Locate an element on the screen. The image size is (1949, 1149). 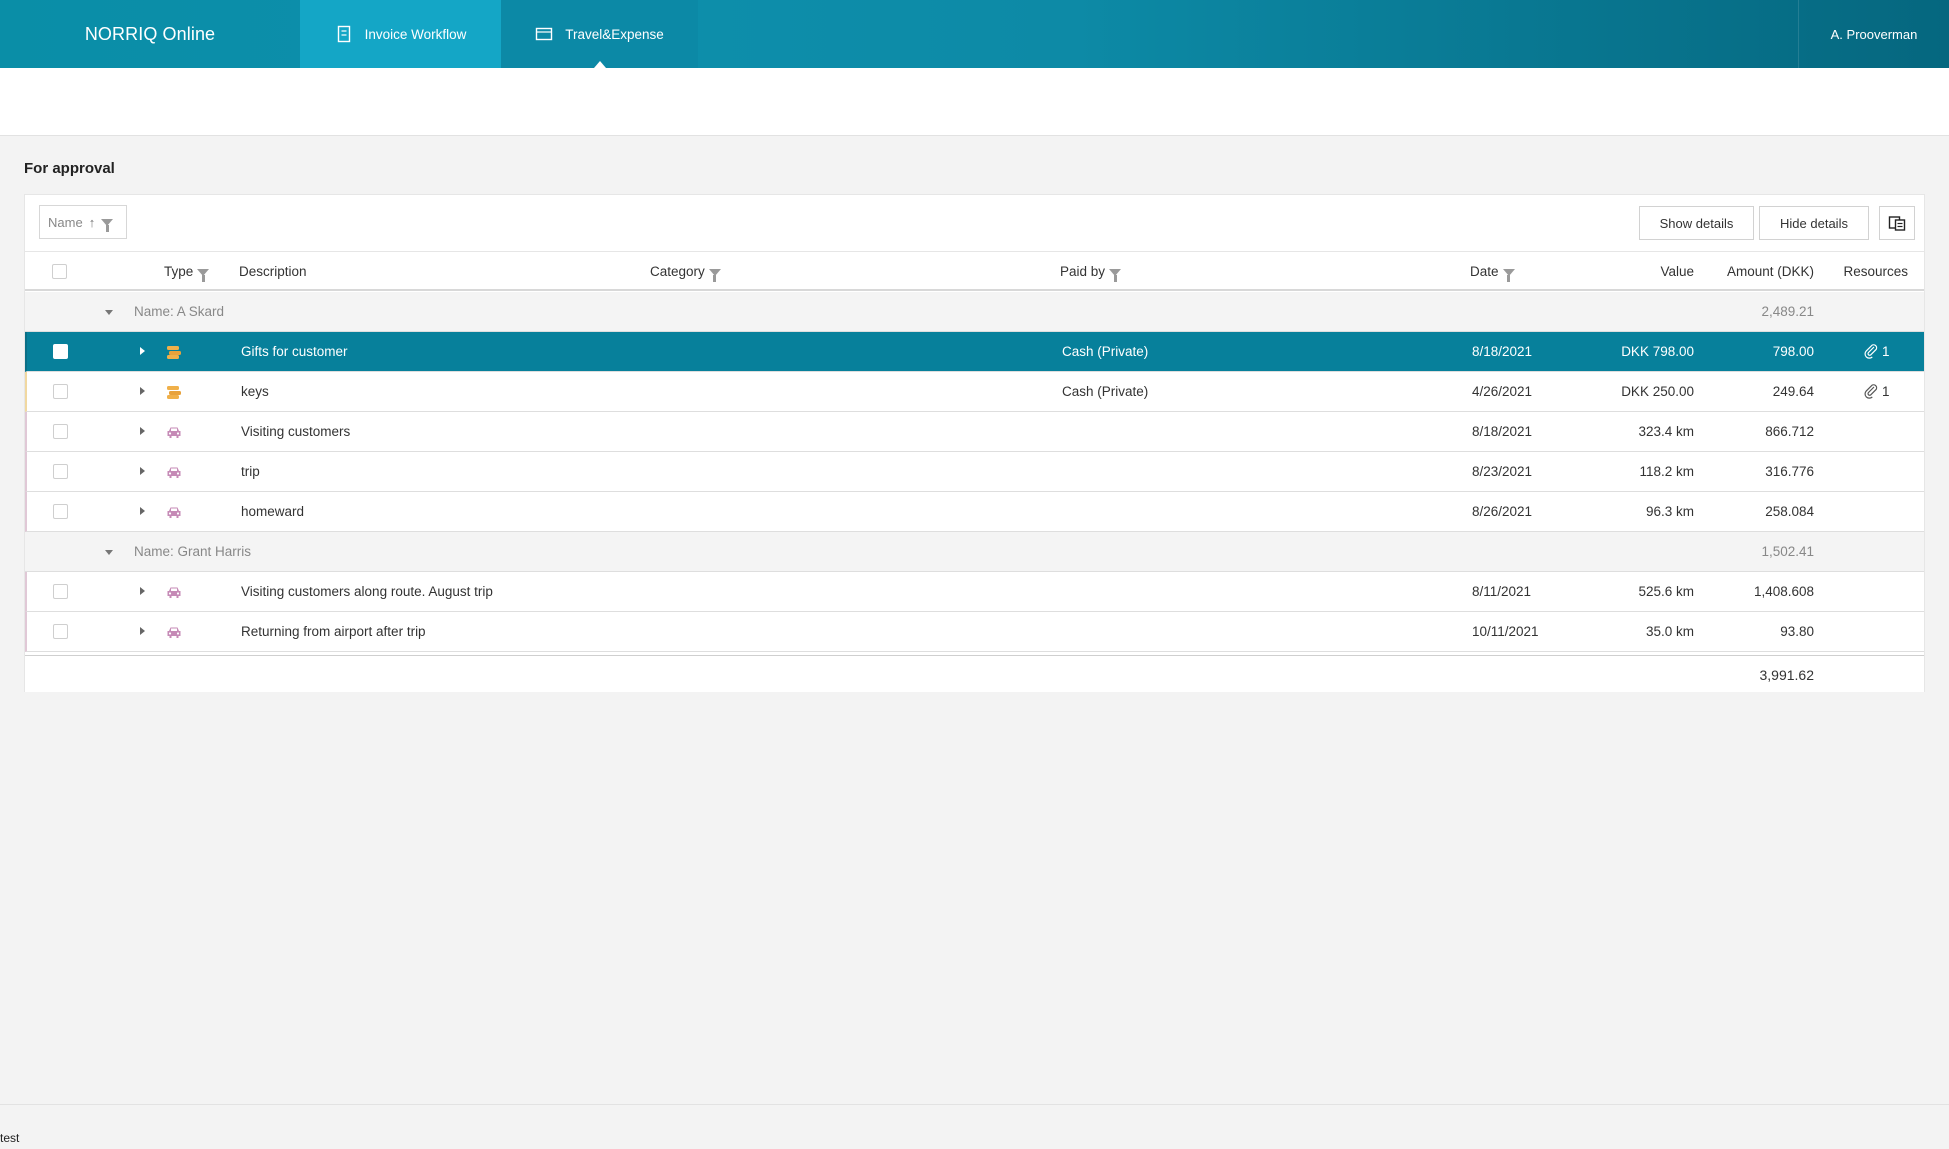
amount-cell: 1,408.608 is located at coordinates (1783, 591).